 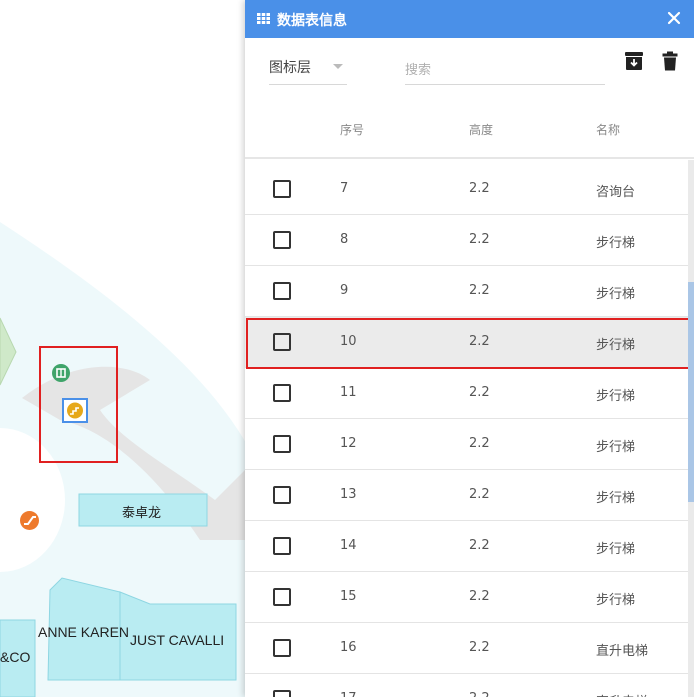 What do you see at coordinates (352, 129) in the screenshot?
I see `column-header-index: 序号` at bounding box center [352, 129].